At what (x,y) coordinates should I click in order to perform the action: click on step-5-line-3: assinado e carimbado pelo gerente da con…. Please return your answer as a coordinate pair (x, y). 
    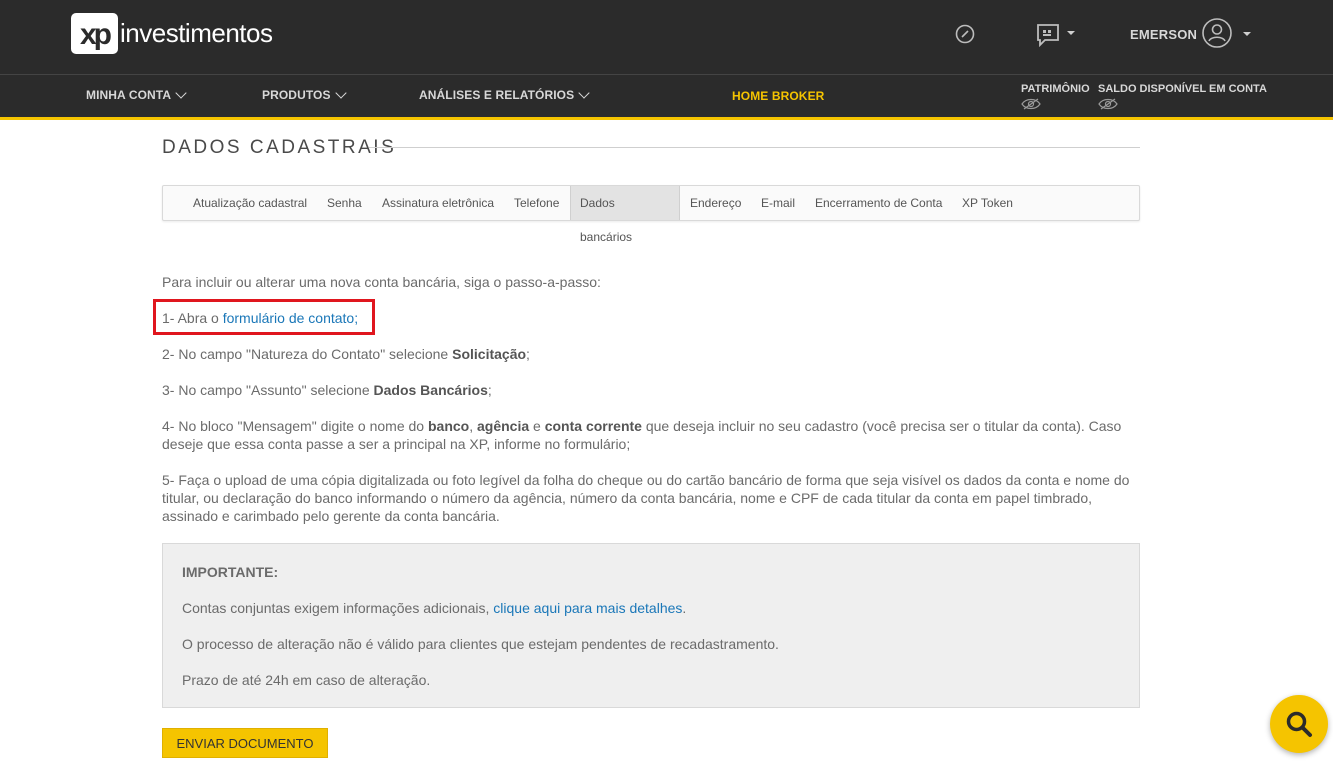
    Looking at the image, I should click on (331, 516).